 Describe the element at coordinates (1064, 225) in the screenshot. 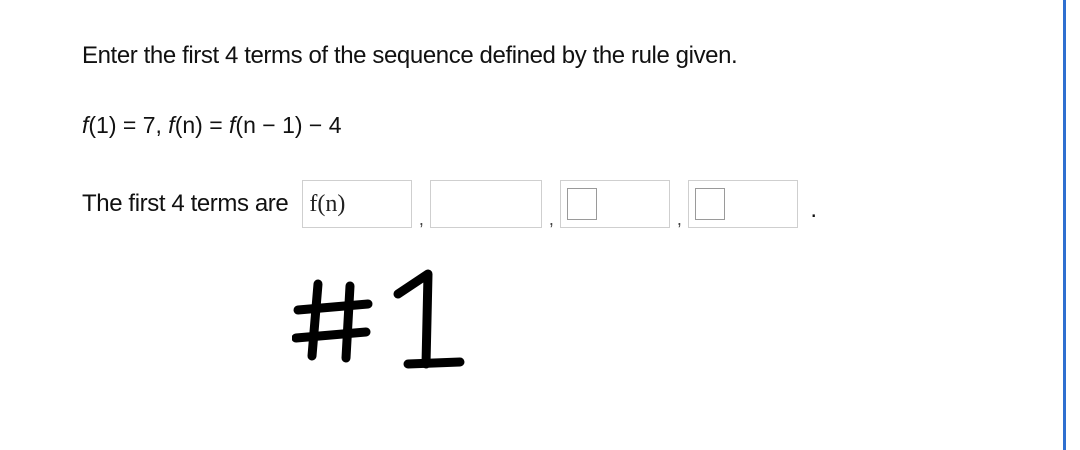

I see `window-right-border` at that location.